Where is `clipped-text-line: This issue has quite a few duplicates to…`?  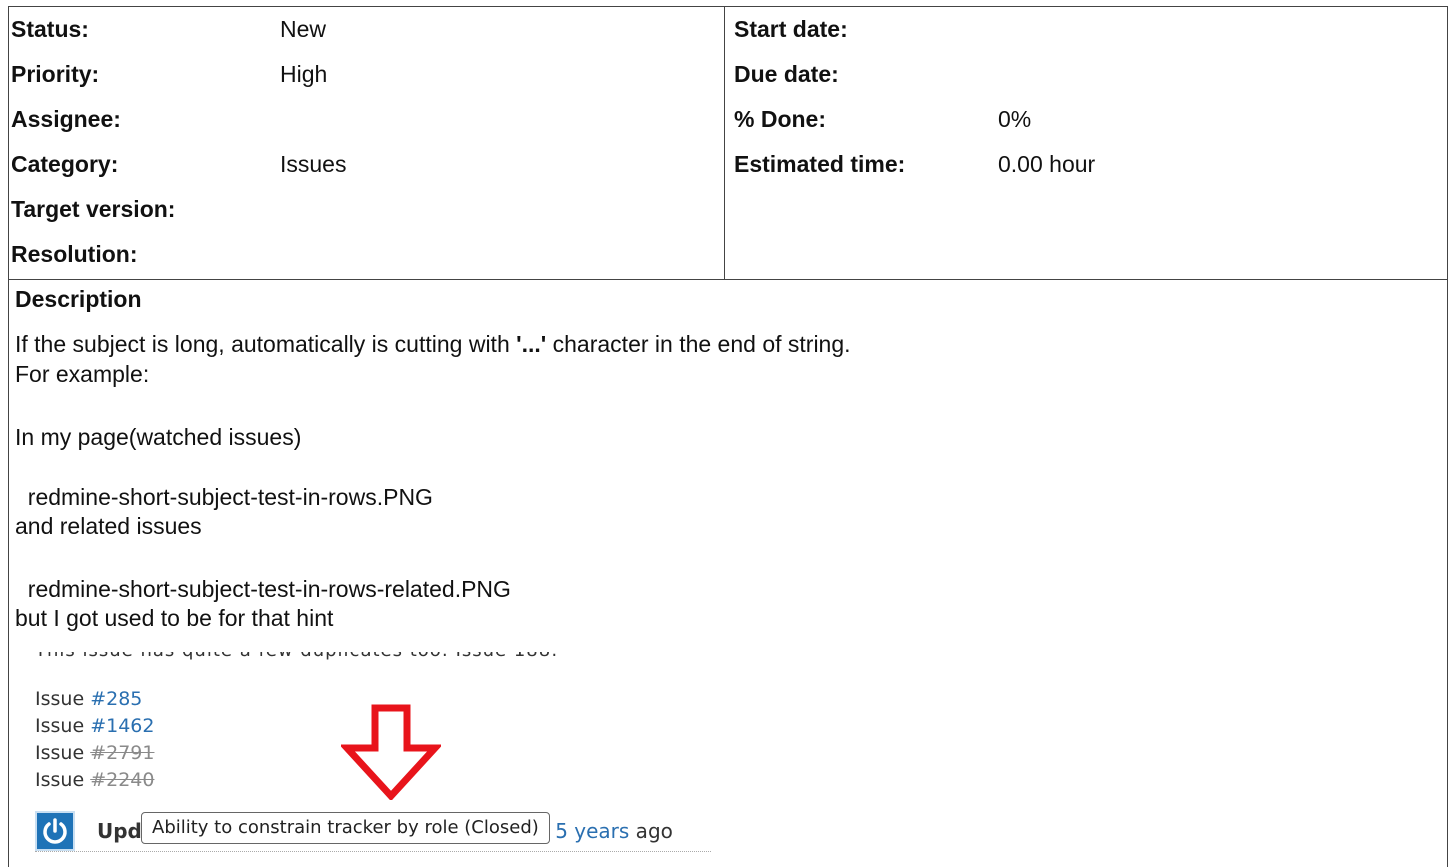
clipped-text-line: This issue has quite a few duplicates to… is located at coordinates (320, 657).